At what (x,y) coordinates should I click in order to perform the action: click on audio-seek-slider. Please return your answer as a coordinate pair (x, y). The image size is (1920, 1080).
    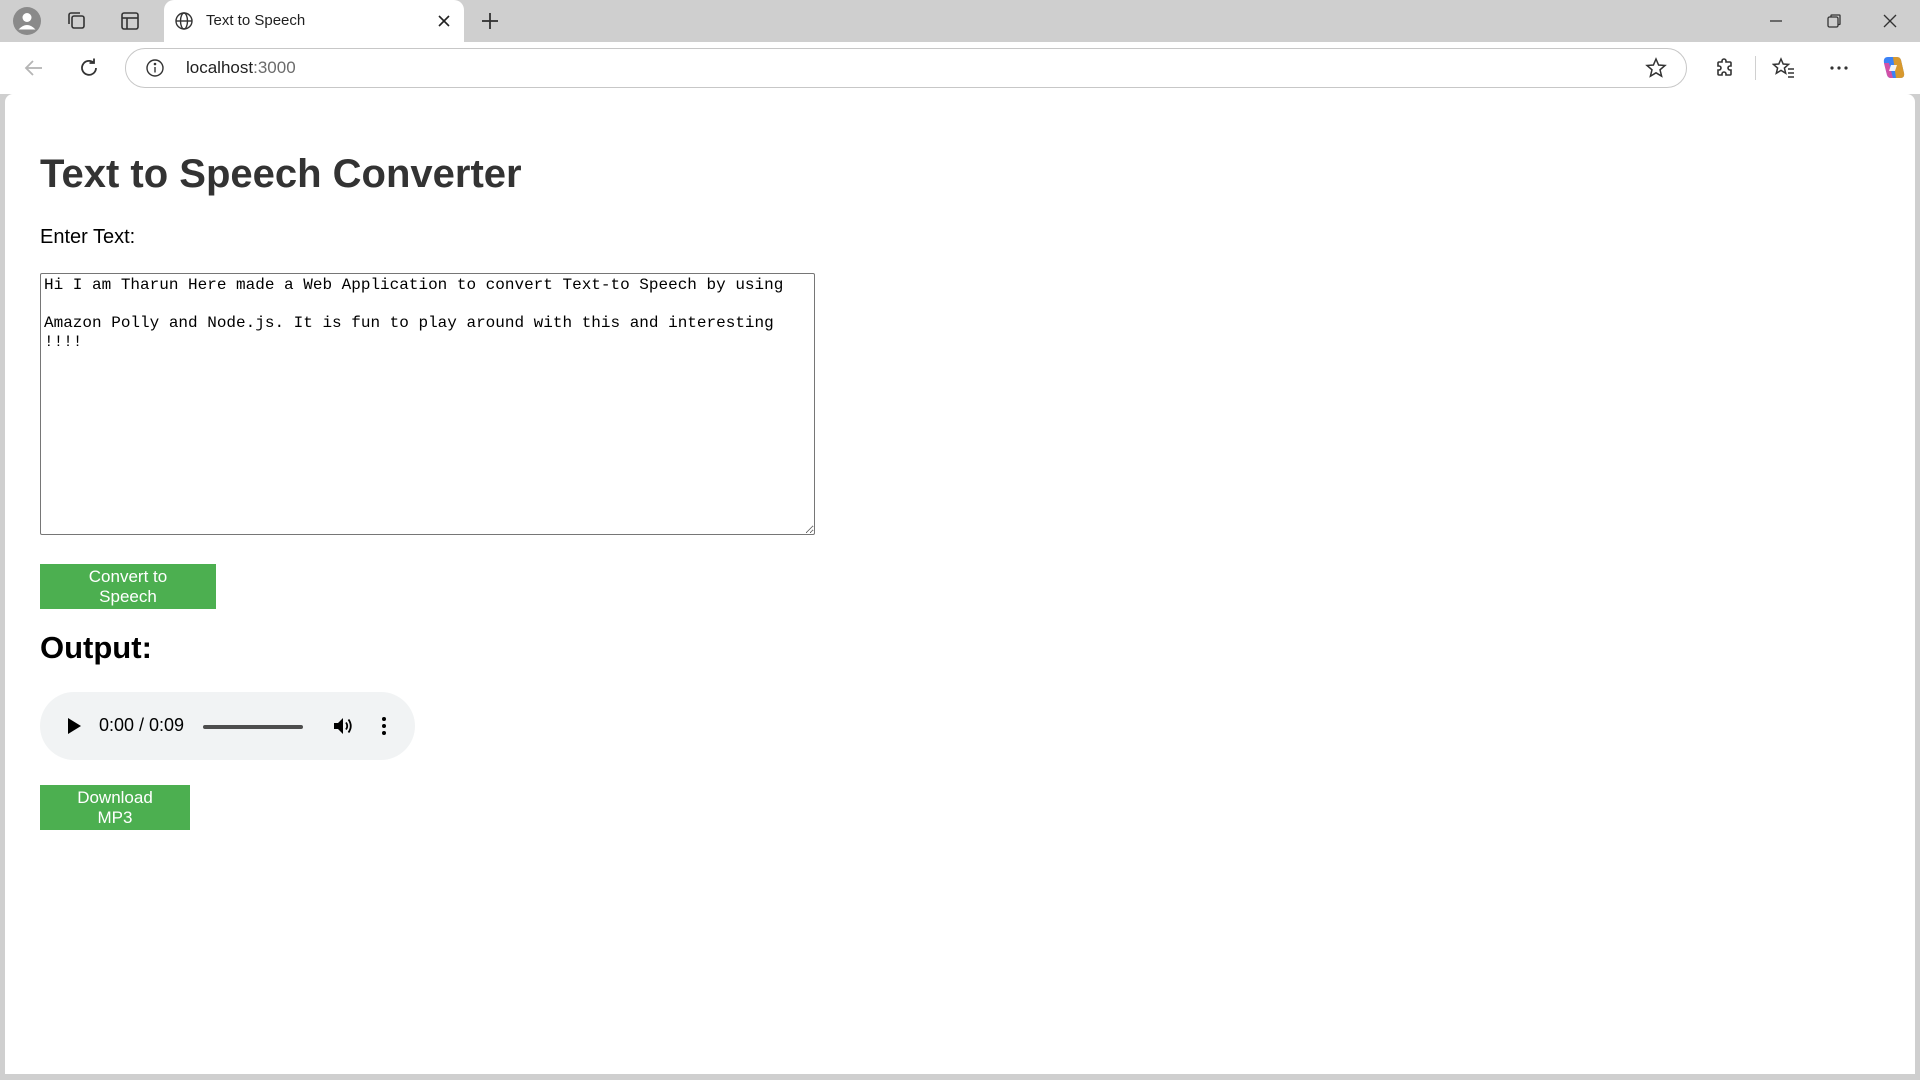
    Looking at the image, I should click on (253, 727).